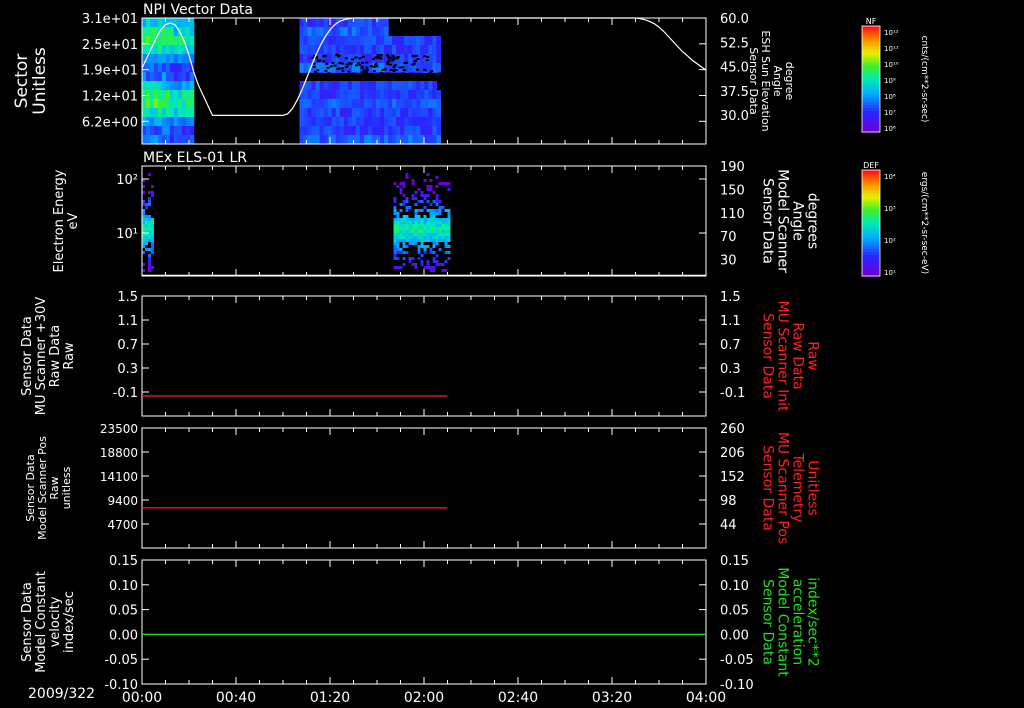 Image resolution: width=1024 pixels, height=708 pixels. What do you see at coordinates (732, 167) in the screenshot?
I see `y2-tick-label: 190` at bounding box center [732, 167].